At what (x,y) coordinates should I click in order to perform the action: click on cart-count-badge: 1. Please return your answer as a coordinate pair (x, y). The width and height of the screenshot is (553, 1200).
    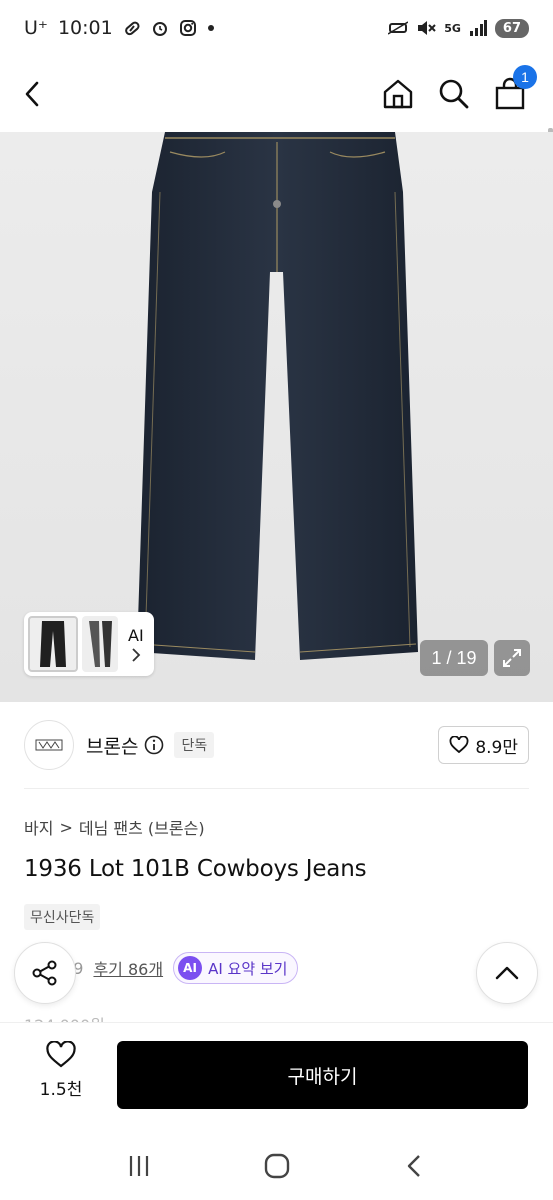
    Looking at the image, I should click on (525, 77).